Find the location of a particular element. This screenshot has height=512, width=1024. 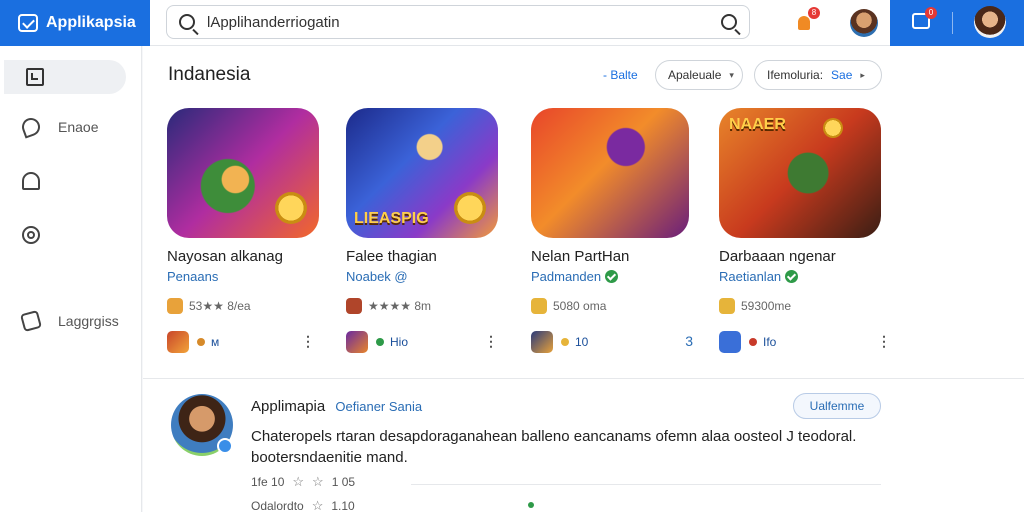

developer-name: Raetianlan is located at coordinates (750, 276).